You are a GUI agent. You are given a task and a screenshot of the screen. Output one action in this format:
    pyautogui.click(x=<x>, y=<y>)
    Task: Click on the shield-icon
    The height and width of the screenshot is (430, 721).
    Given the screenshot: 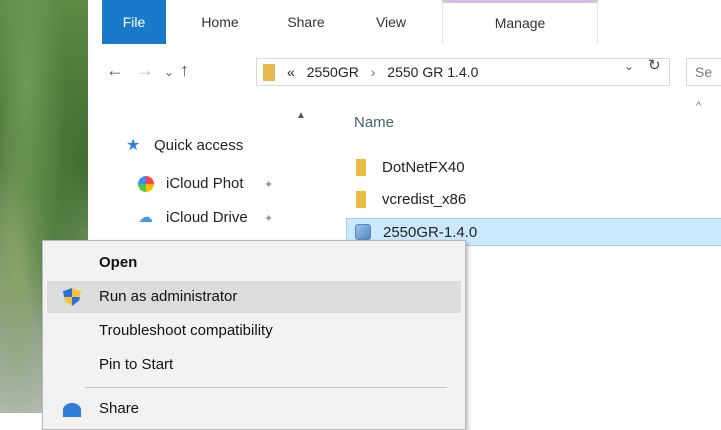 What is the action you would take?
    pyautogui.click(x=72, y=297)
    